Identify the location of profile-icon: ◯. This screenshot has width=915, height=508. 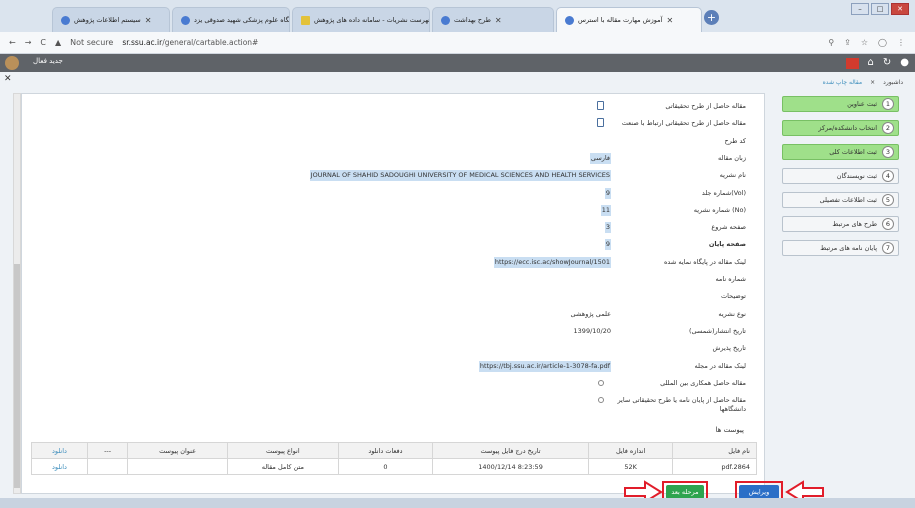
(882, 42).